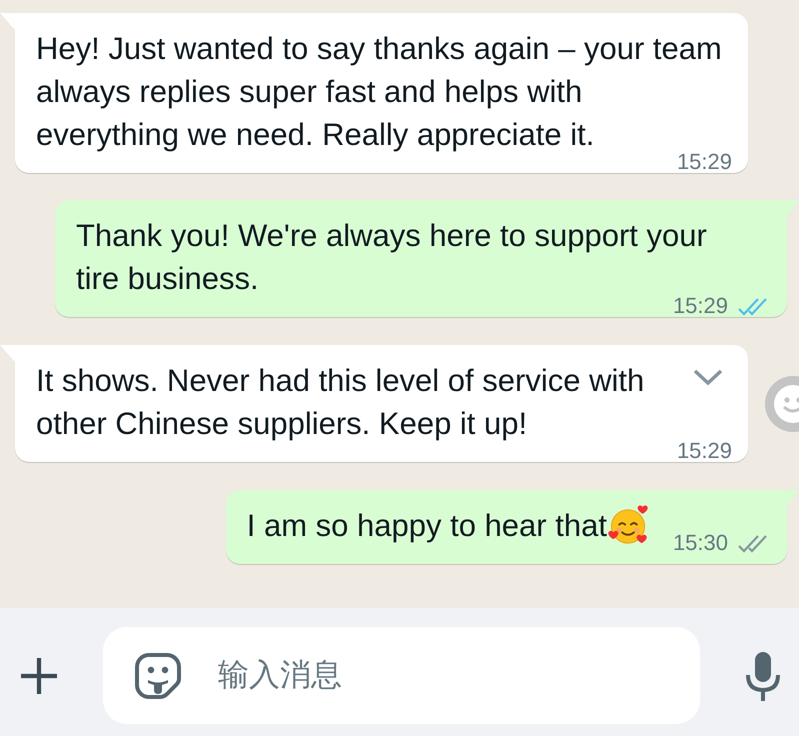 This screenshot has width=799, height=736. What do you see at coordinates (158, 676) in the screenshot?
I see `sticker-icon` at bounding box center [158, 676].